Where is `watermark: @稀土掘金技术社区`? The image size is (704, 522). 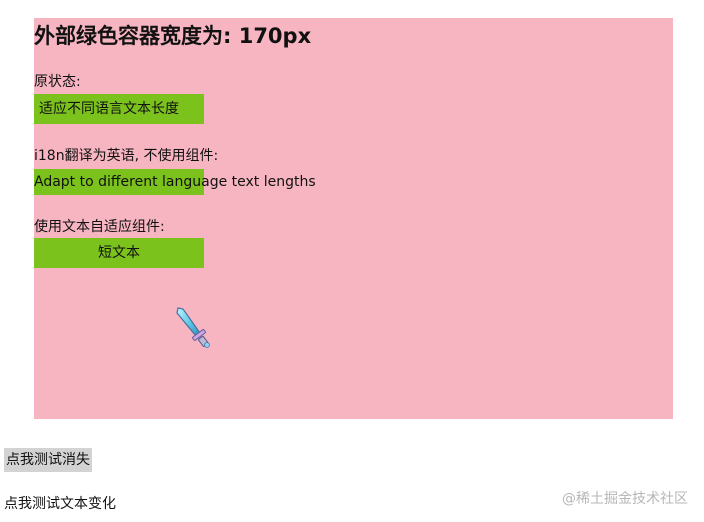 watermark: @稀土掘金技术社区 is located at coordinates (625, 499).